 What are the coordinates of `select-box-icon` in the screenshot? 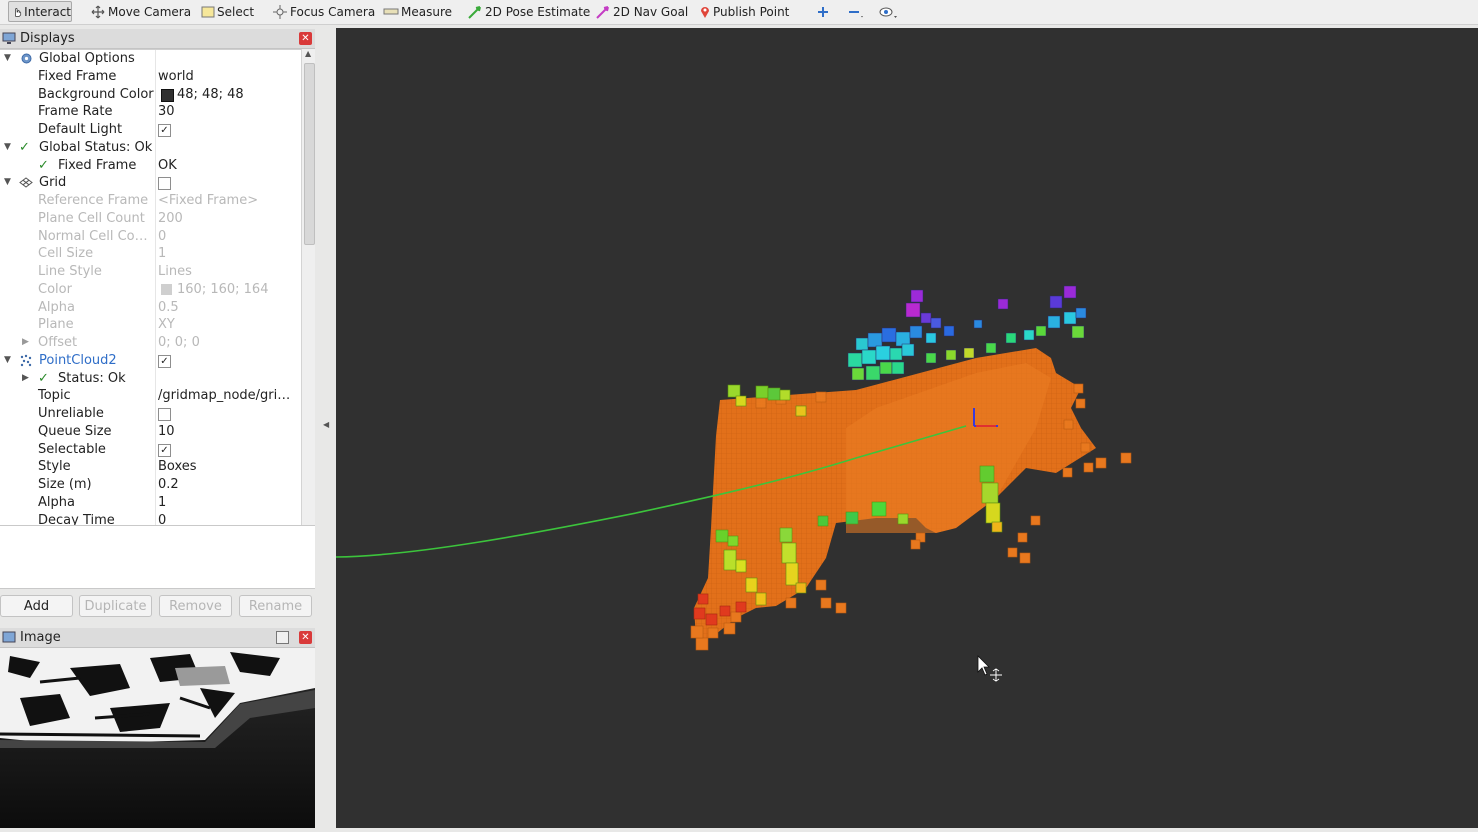 It's located at (208, 11).